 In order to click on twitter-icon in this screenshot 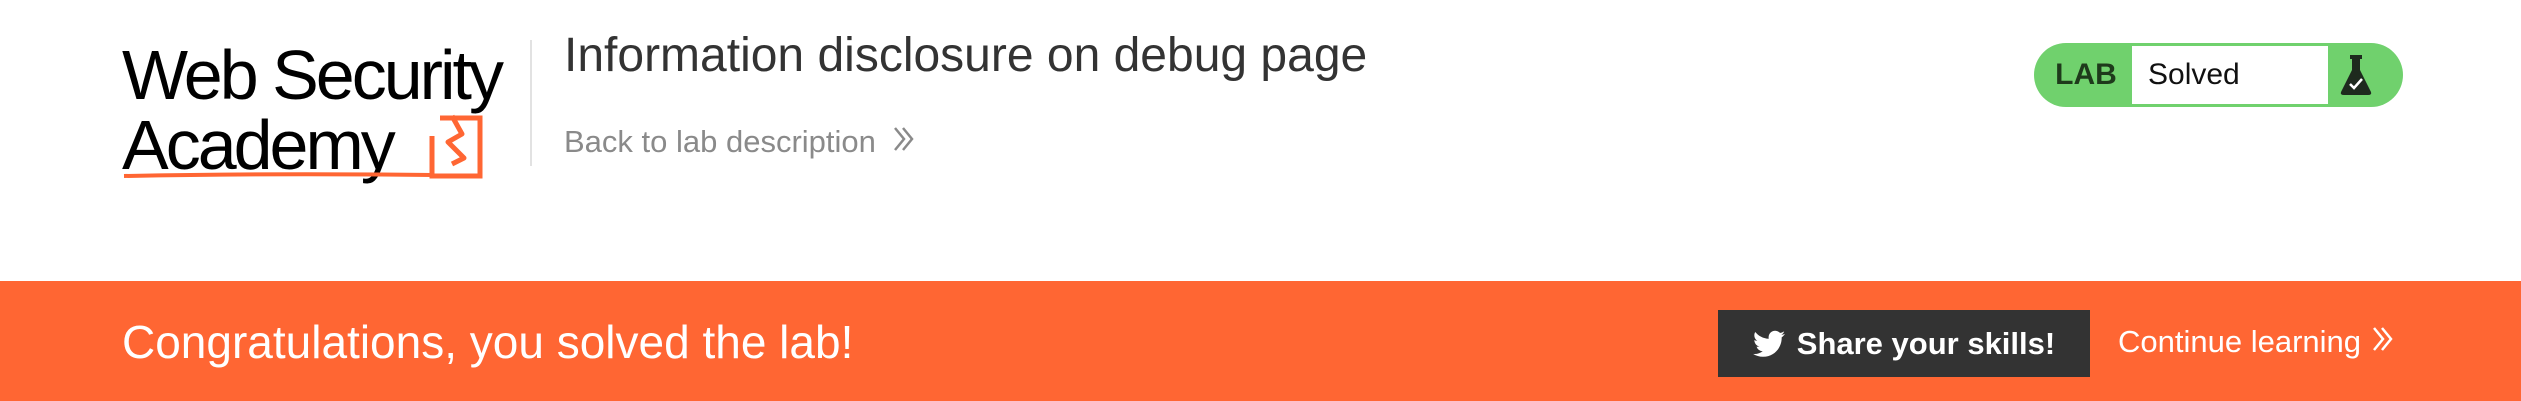, I will do `click(1768, 343)`.